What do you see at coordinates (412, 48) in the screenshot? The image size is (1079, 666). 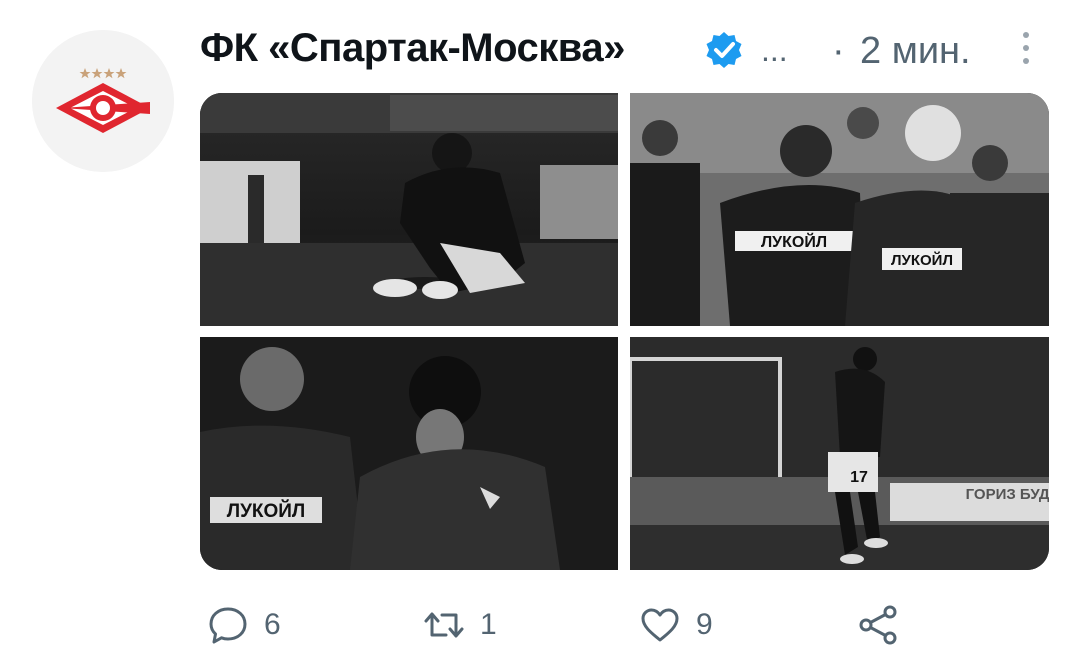 I see `author-name: ФК «Спартак-Москва»` at bounding box center [412, 48].